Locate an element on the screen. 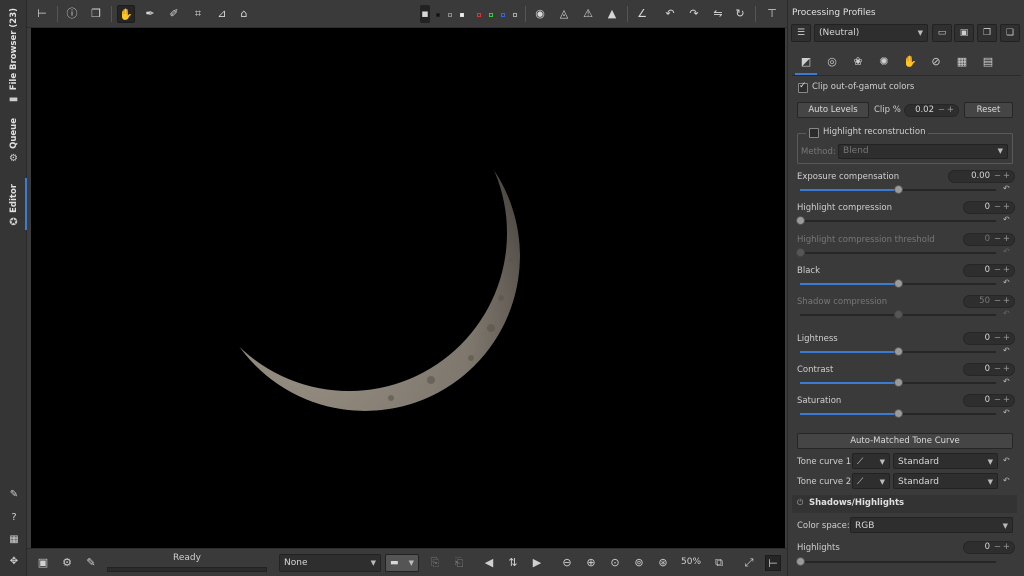  method-combo: Blend ▼ is located at coordinates (923, 151).